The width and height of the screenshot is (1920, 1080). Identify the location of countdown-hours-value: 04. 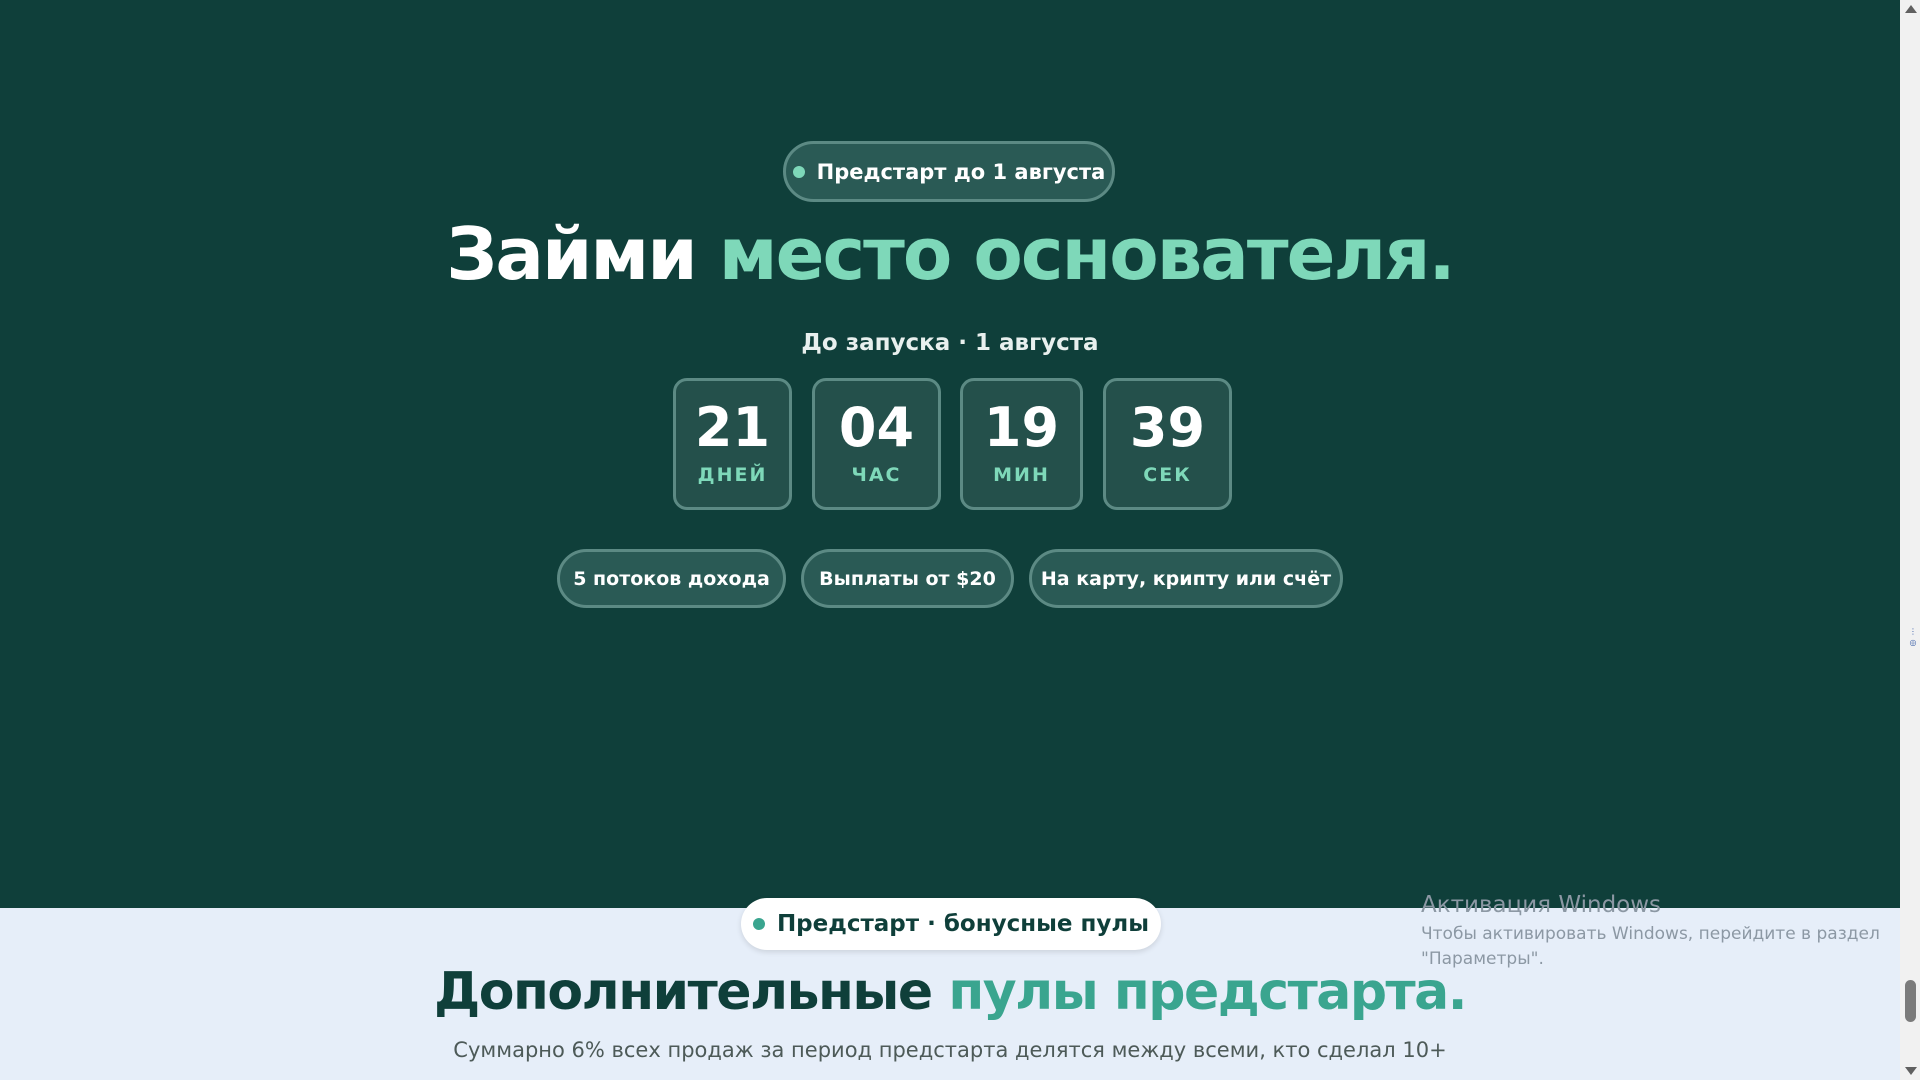
(876, 427).